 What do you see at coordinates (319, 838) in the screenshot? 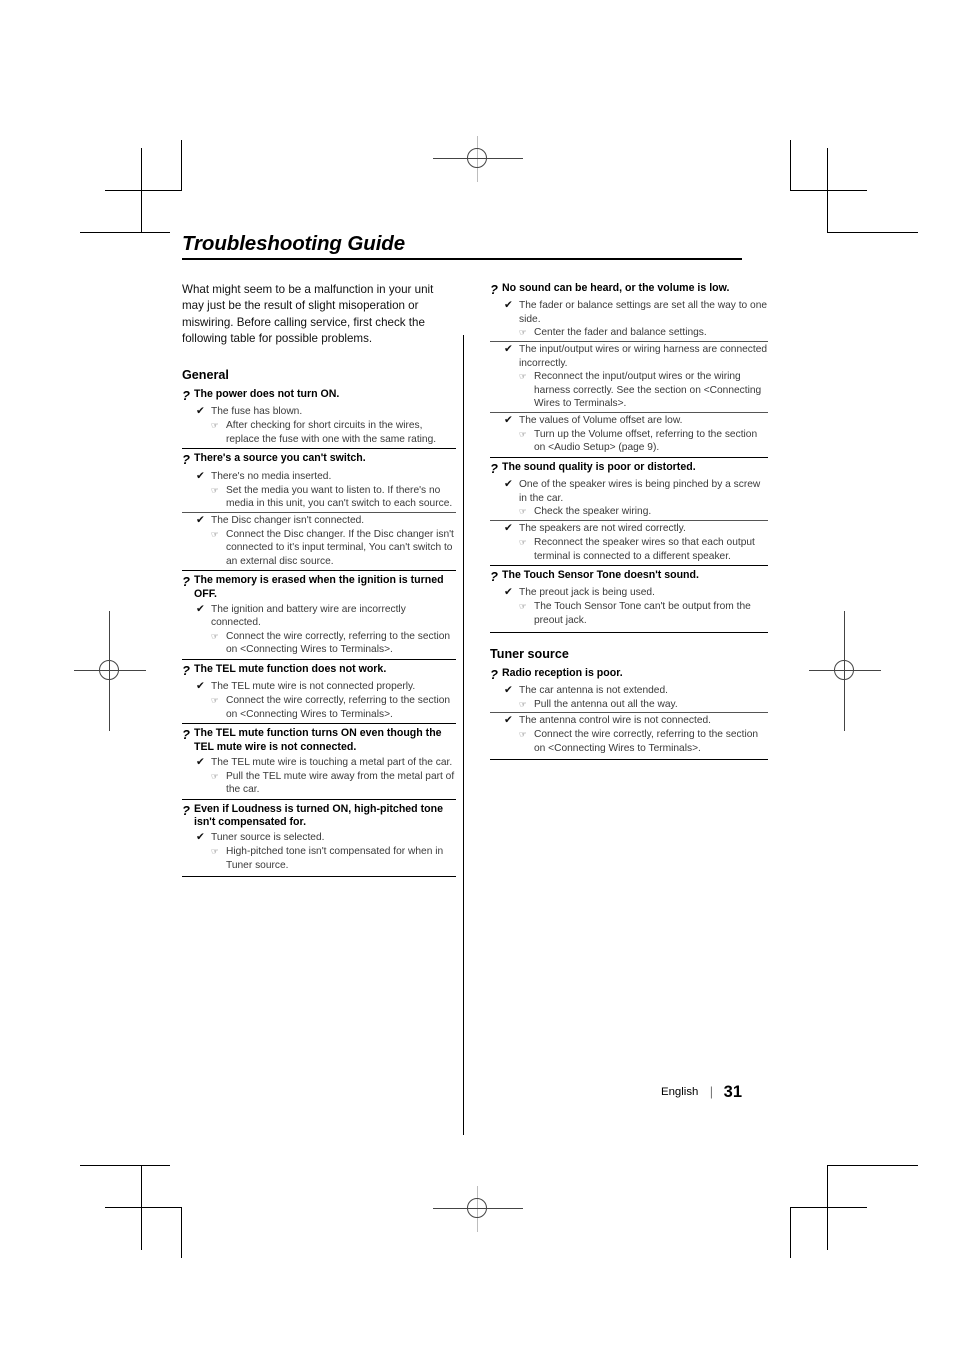
I see `cause-row: ✔ Tuner source is selected.` at bounding box center [319, 838].